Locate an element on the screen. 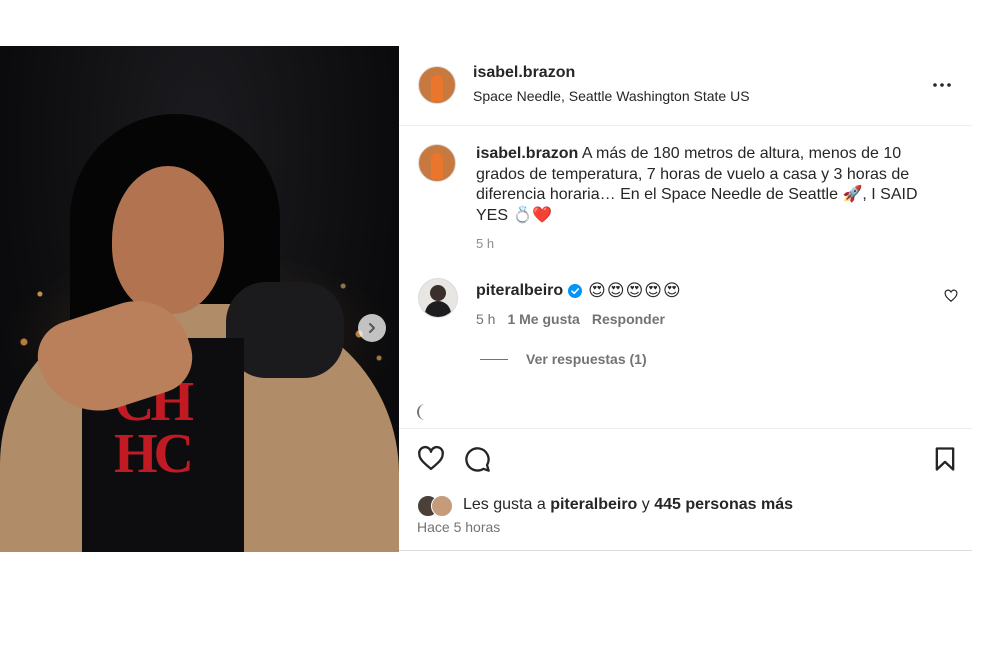  next-photo-button is located at coordinates (372, 328).